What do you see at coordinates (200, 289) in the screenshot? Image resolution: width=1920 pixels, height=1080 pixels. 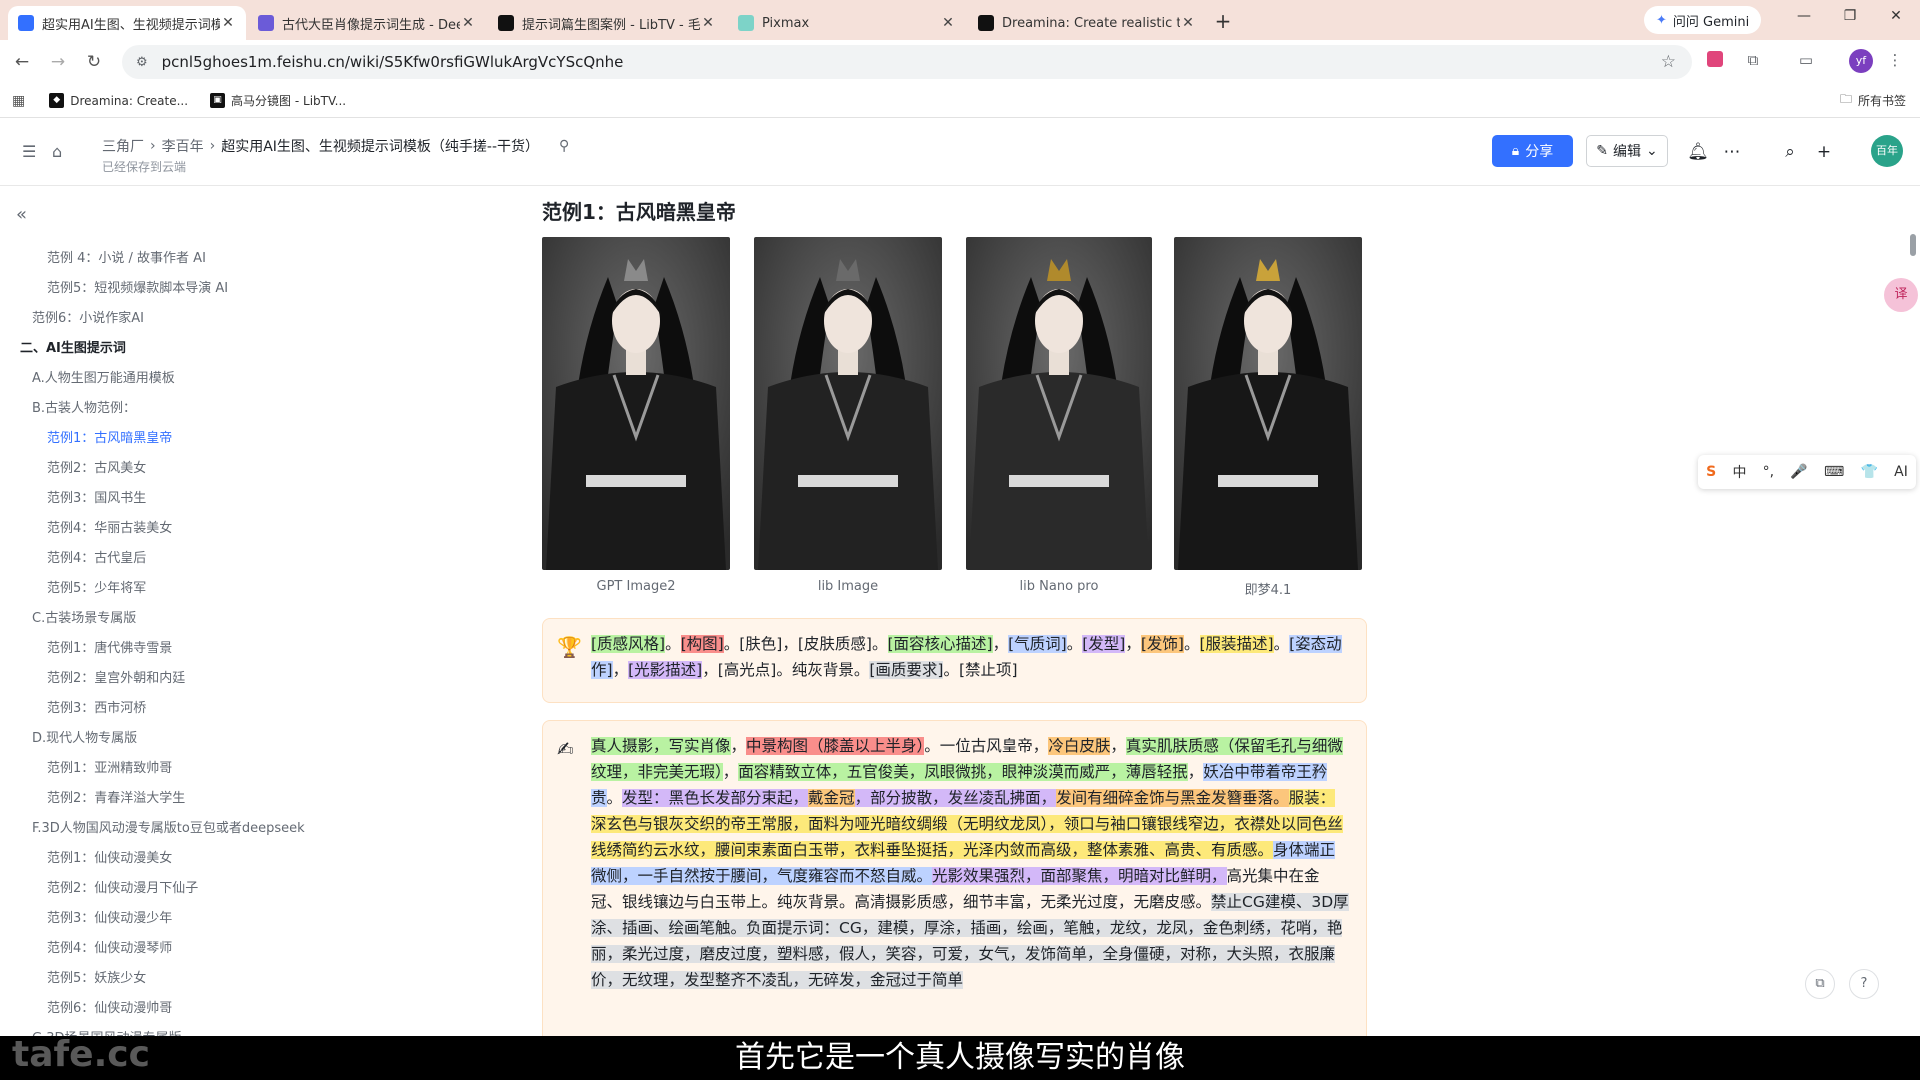 I see `toc-item: 范例5：短视频爆款脚本导演 AI` at bounding box center [200, 289].